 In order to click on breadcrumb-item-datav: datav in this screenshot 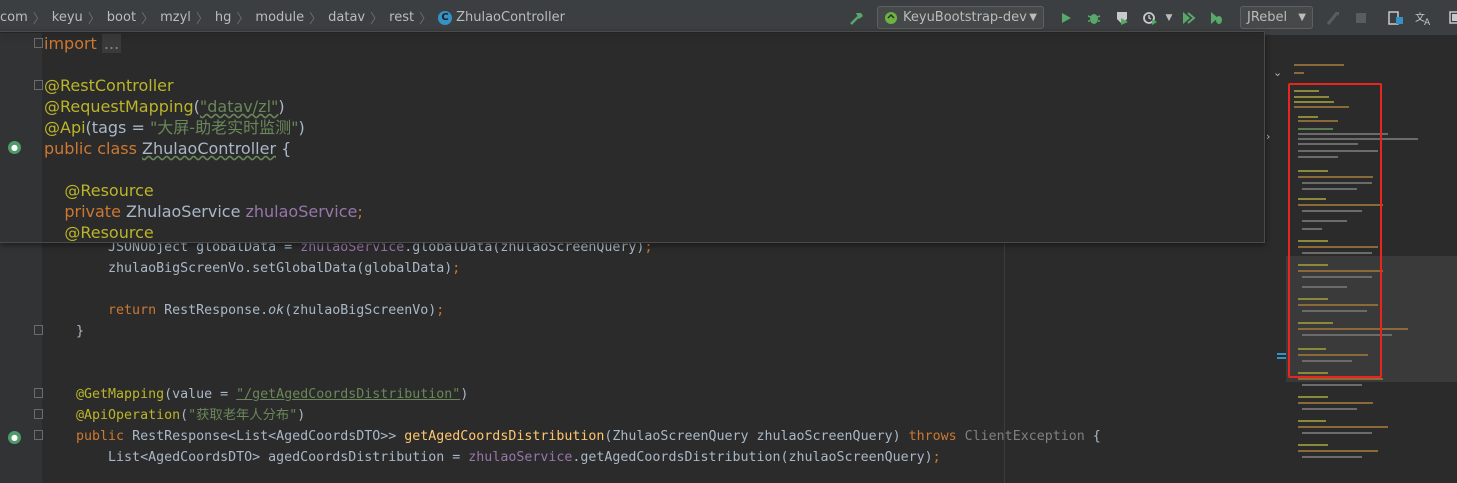, I will do `click(346, 17)`.